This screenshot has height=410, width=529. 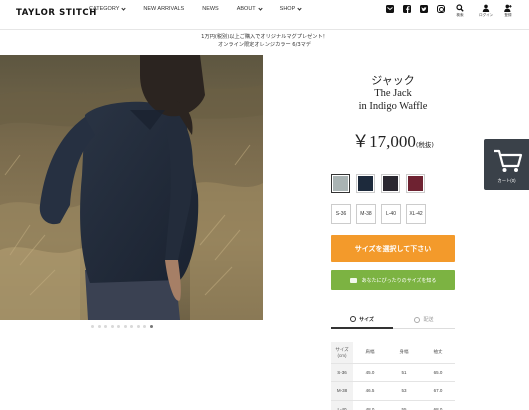 What do you see at coordinates (366, 319) in the screenshot?
I see `tab-size-label: サイズ` at bounding box center [366, 319].